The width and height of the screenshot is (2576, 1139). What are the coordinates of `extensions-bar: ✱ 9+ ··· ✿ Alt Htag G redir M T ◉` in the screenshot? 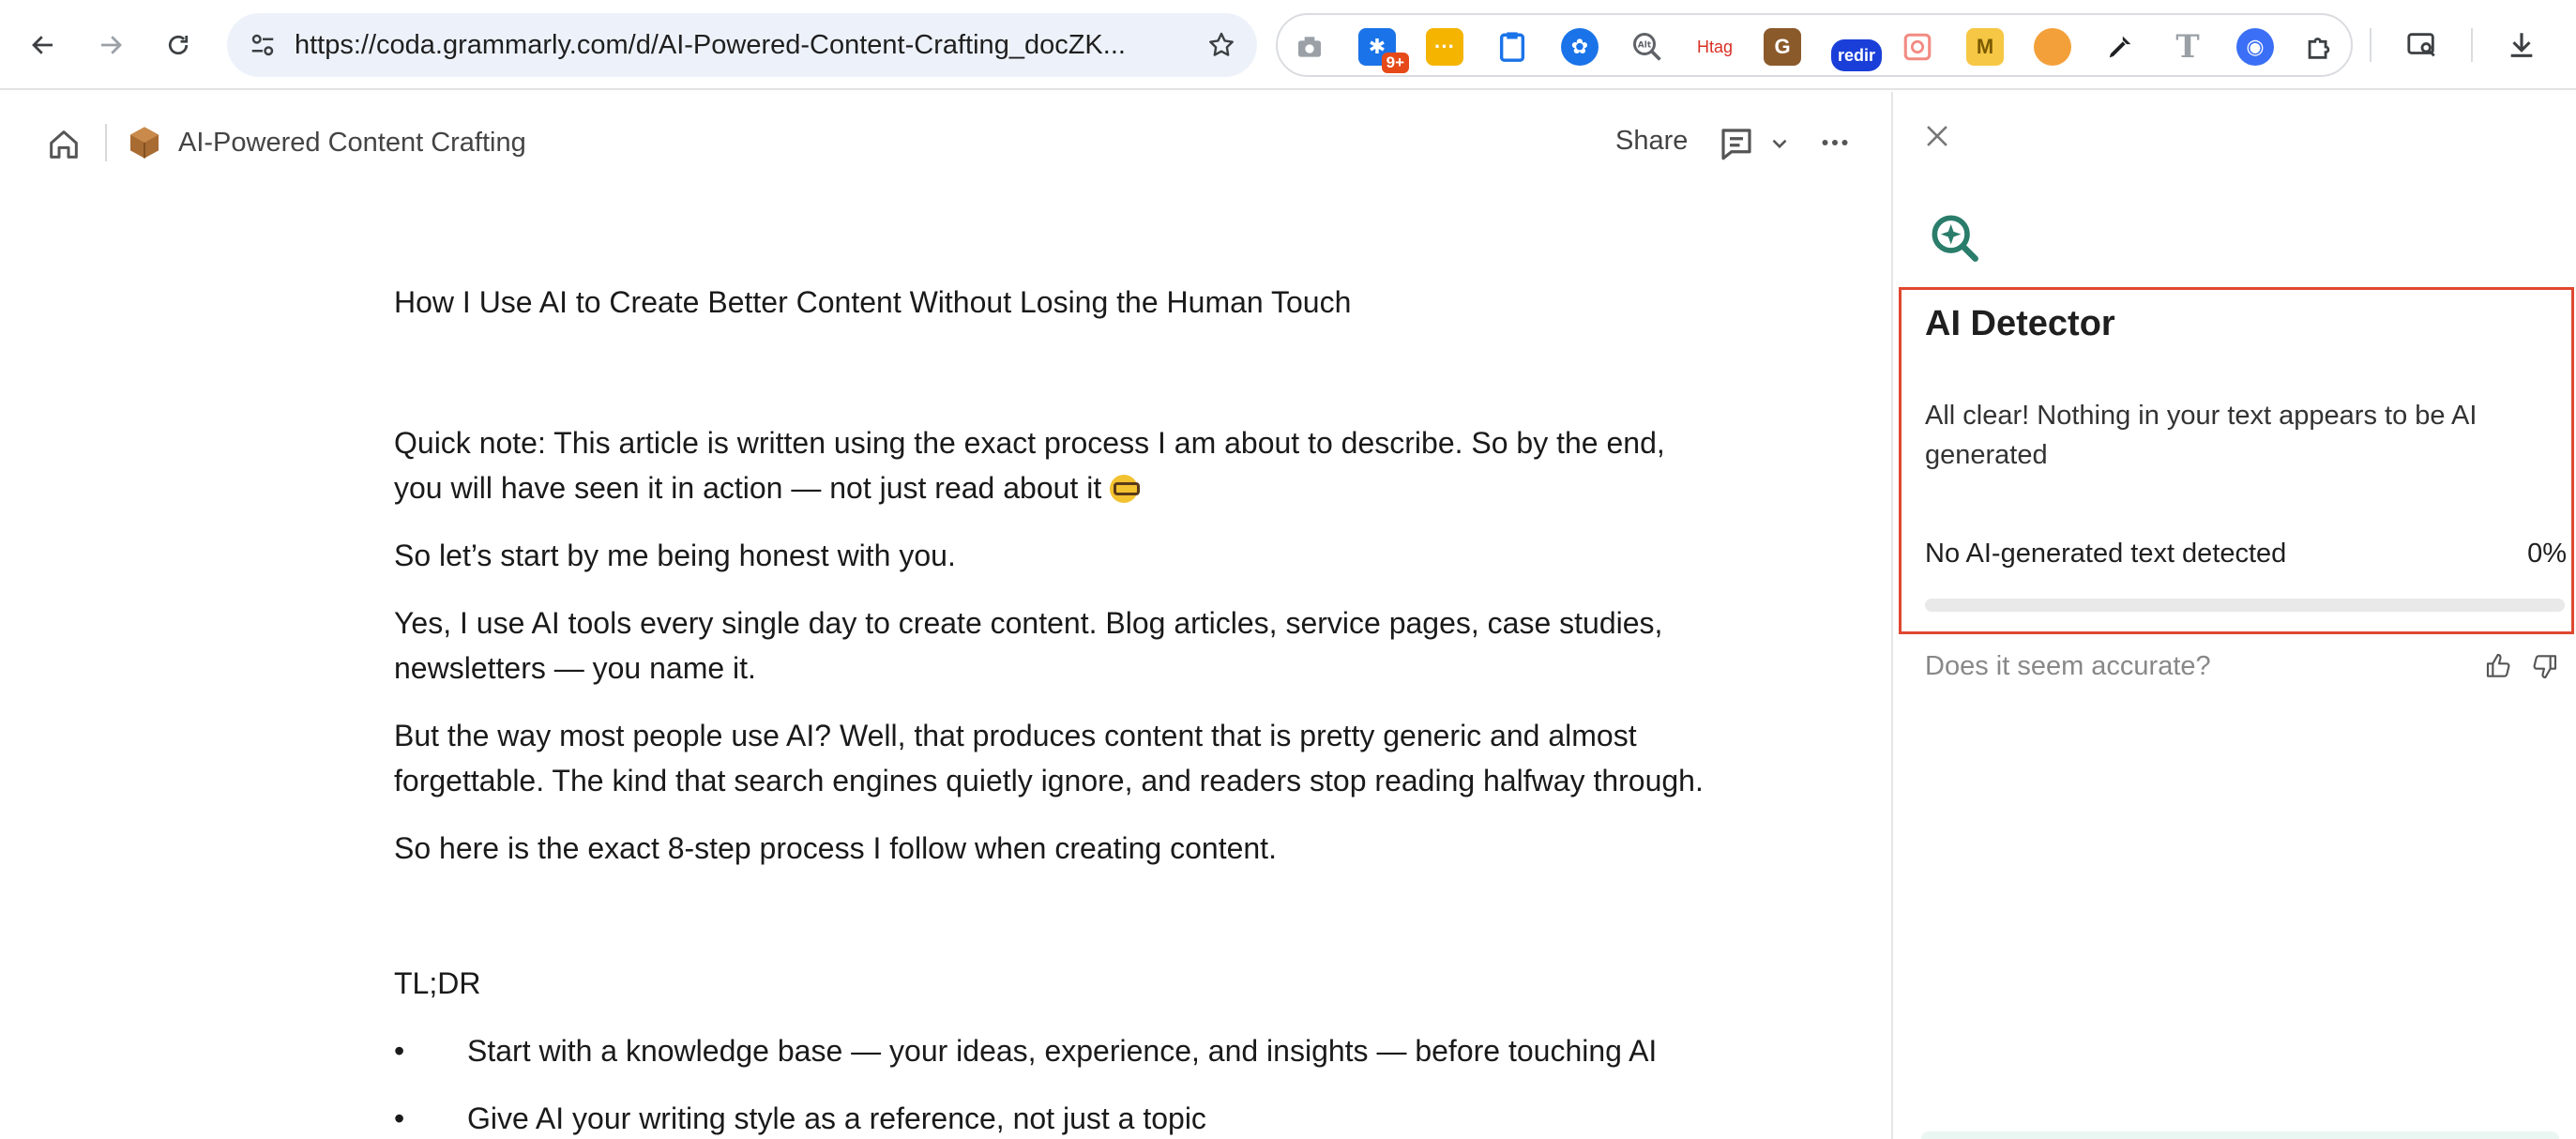 It's located at (1814, 45).